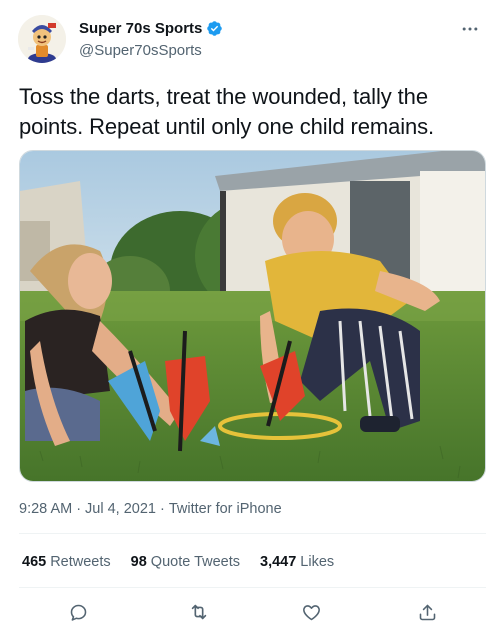  Describe the element at coordinates (80, 562) in the screenshot. I see `retweets-label: Retweets` at that location.